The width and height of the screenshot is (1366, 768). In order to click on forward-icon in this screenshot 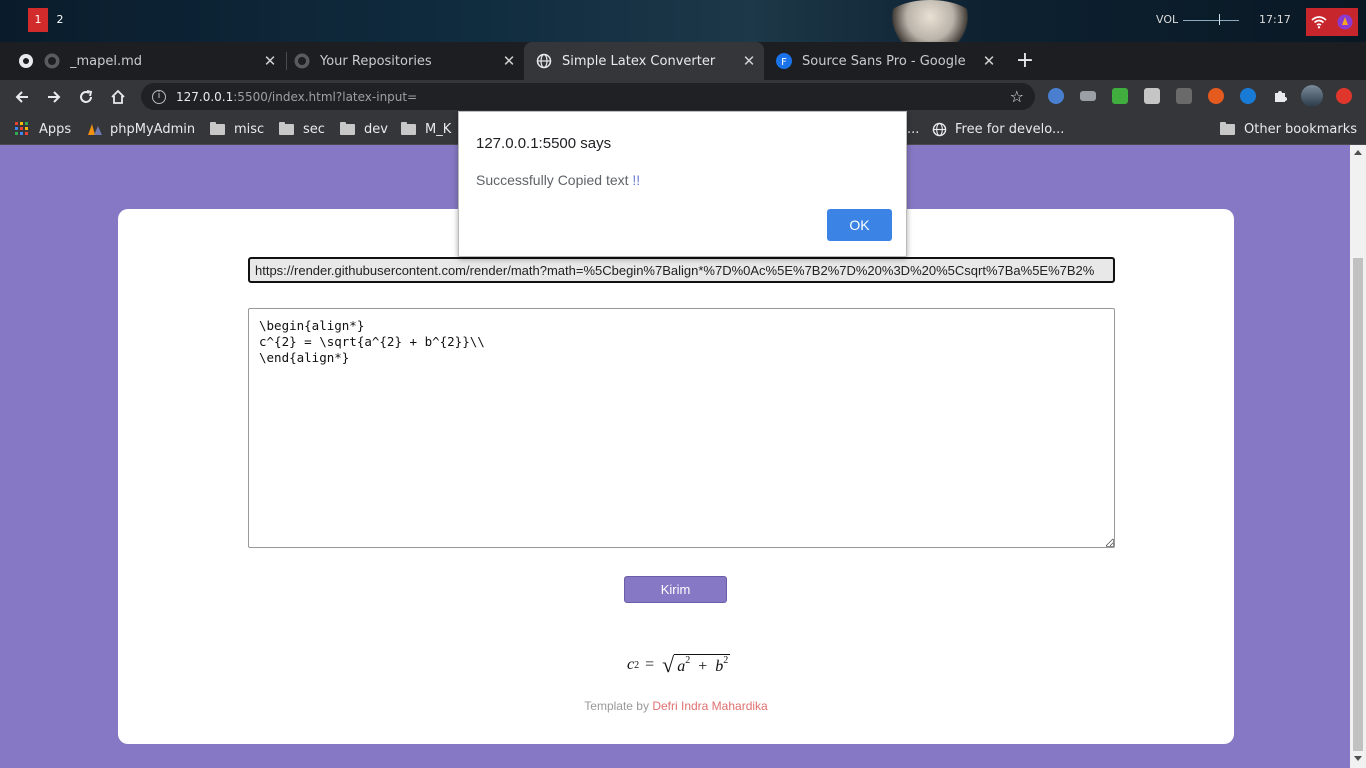, I will do `click(54, 97)`.